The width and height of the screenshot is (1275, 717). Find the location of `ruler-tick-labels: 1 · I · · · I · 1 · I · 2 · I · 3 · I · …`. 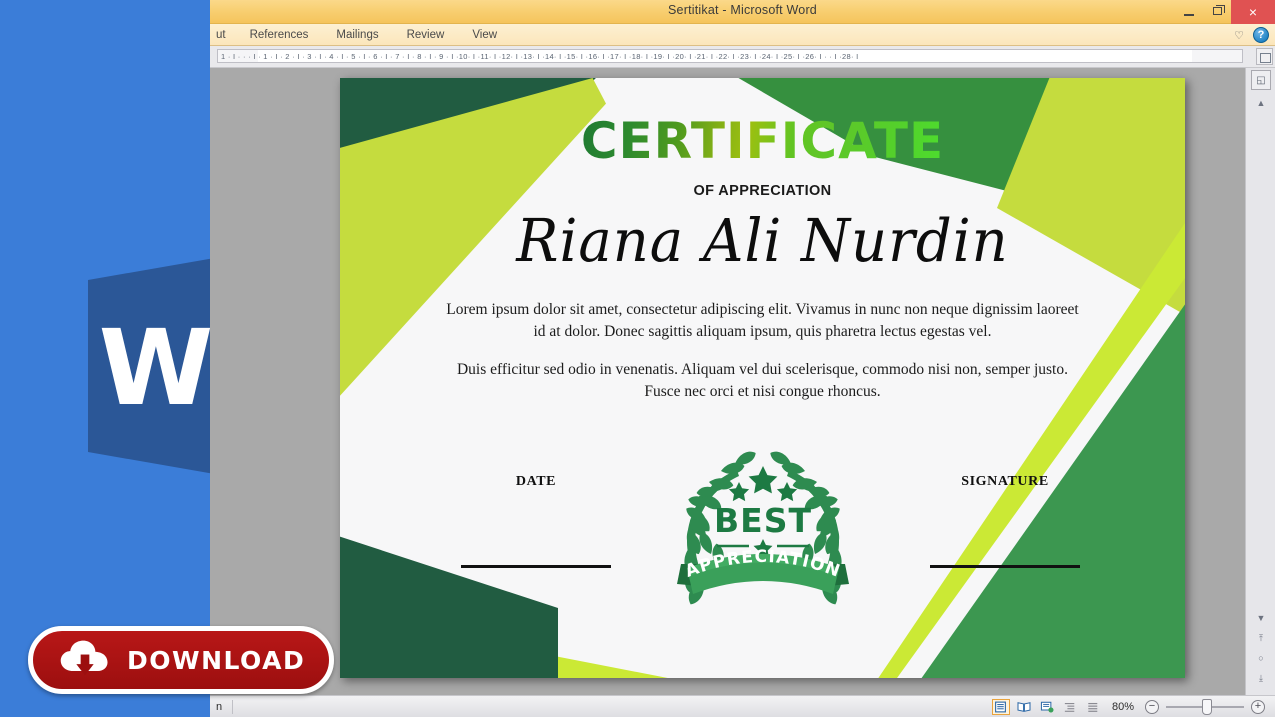

ruler-tick-labels: 1 · I · · · I · 1 · I · 2 · I · 3 · I · … is located at coordinates (540, 56).